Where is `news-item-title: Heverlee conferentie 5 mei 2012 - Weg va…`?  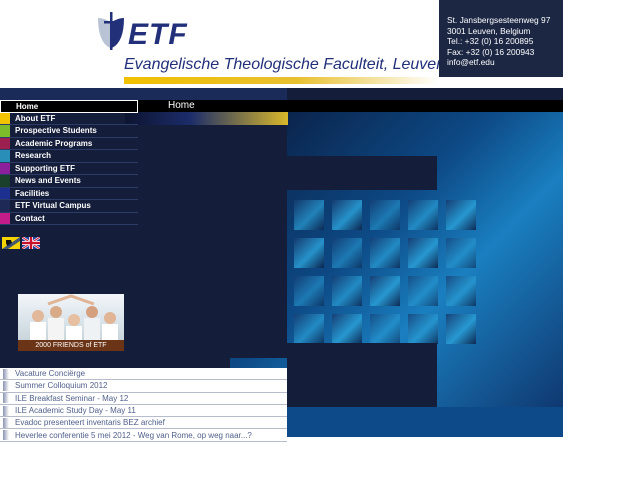
news-item-title: Heverlee conferentie 5 mei 2012 - Weg va… is located at coordinates (133, 435).